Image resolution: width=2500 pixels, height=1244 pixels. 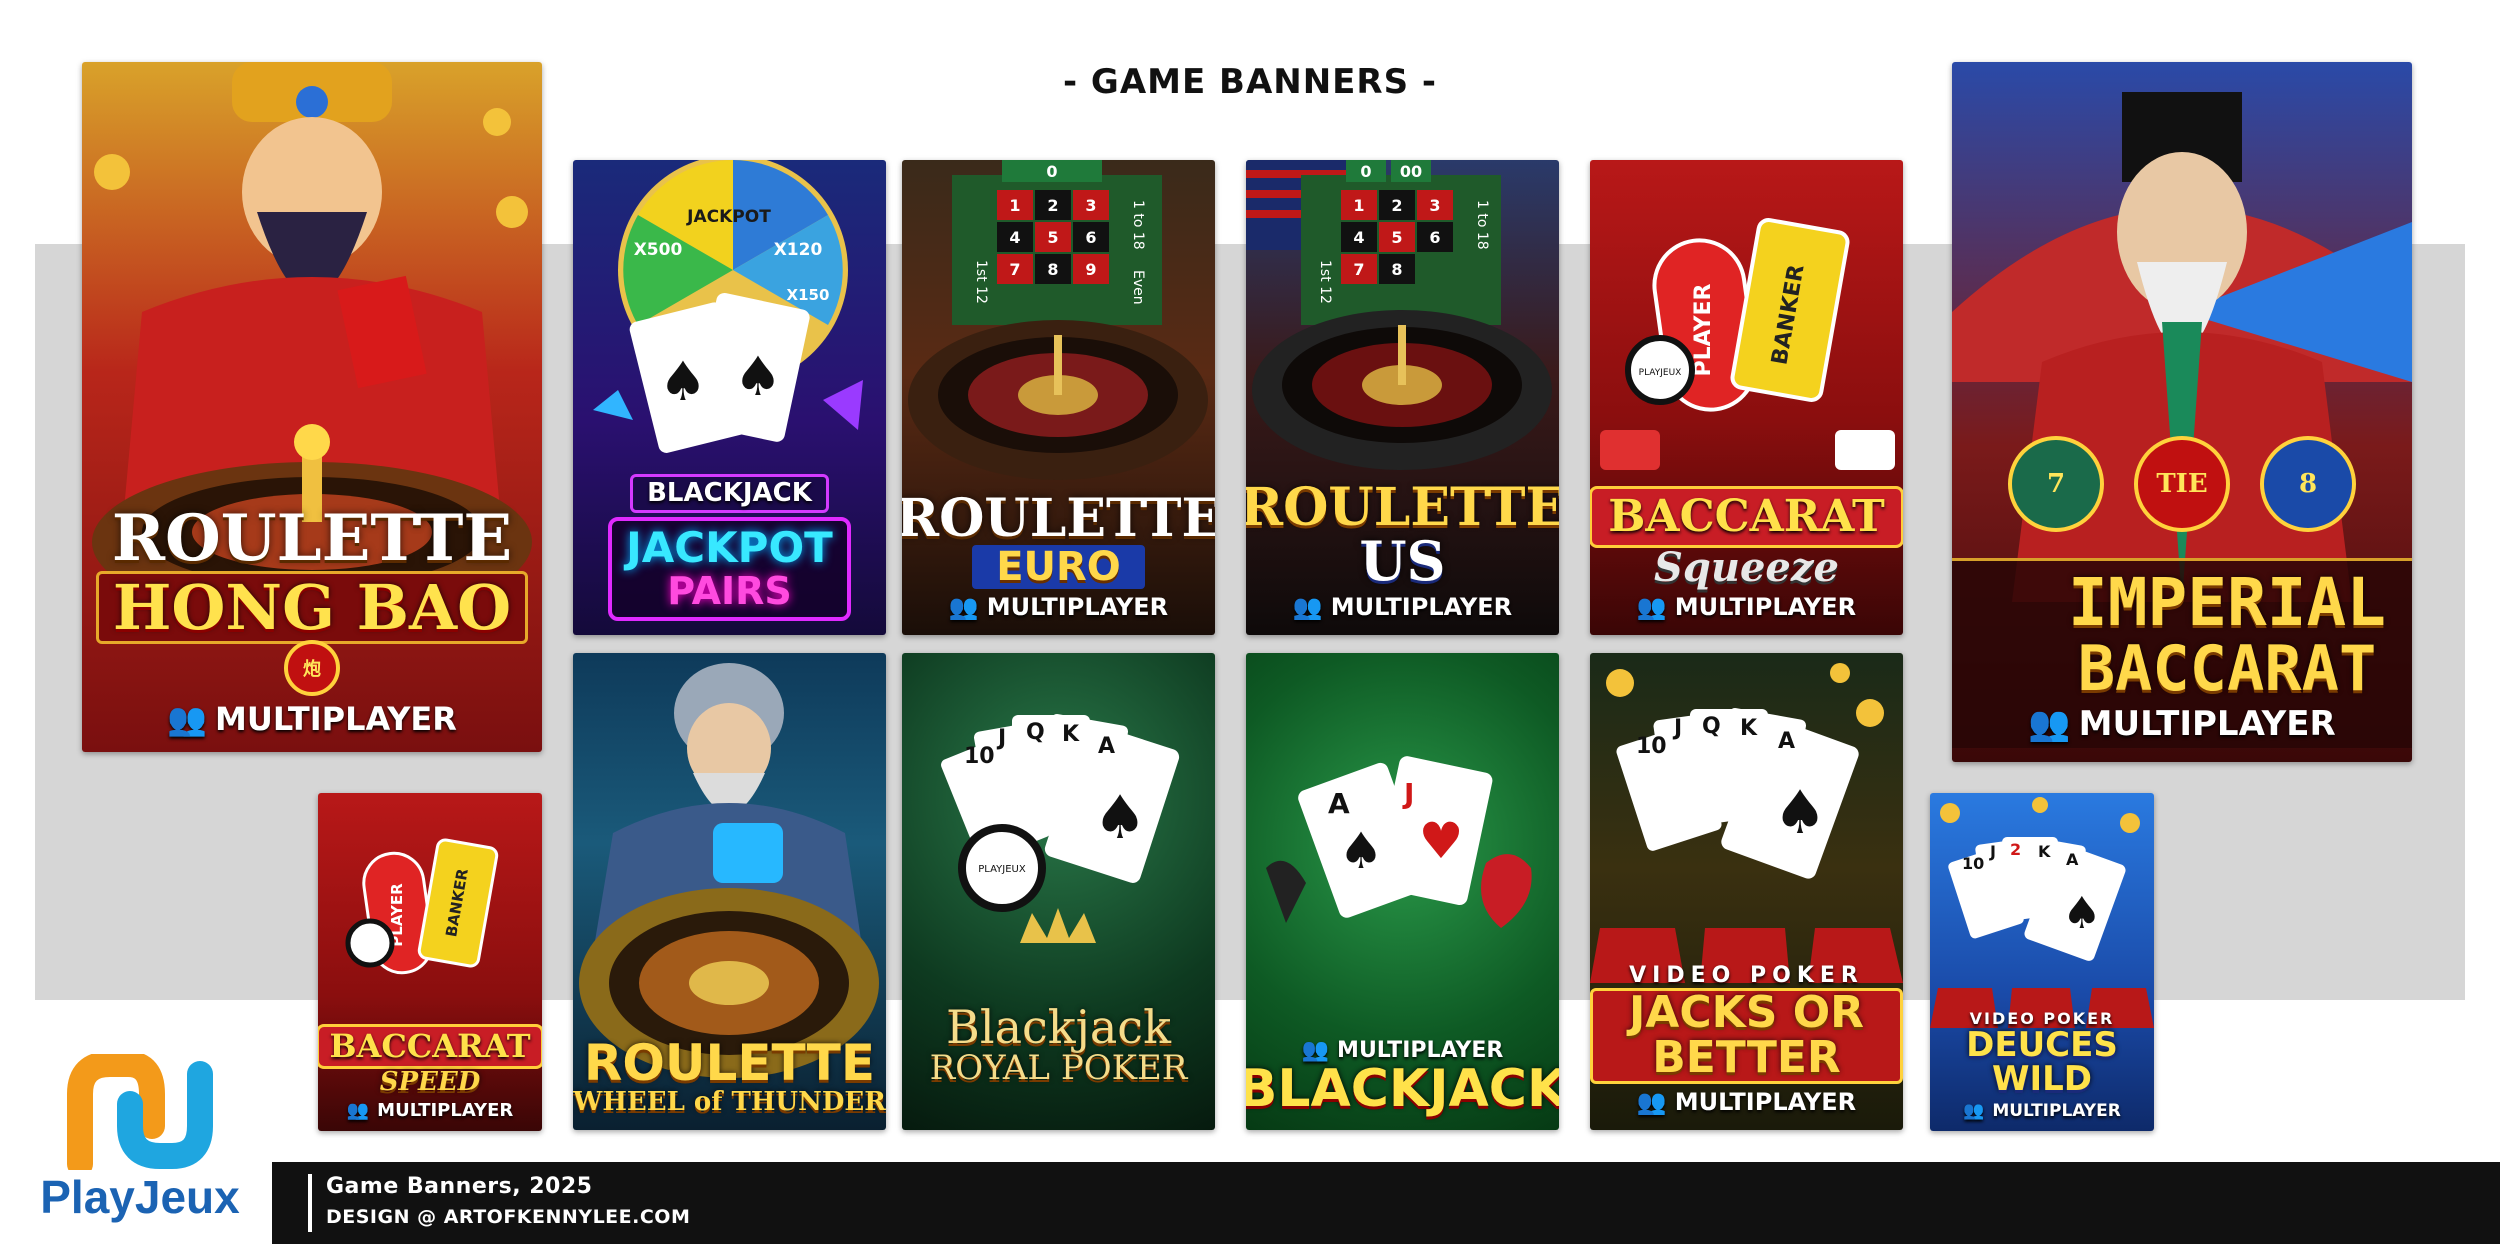 What do you see at coordinates (312, 407) in the screenshot?
I see `banner-roulette-hong-bao: ROULETTE HONG BAO 炮 👥 MULTIPLAYER` at bounding box center [312, 407].